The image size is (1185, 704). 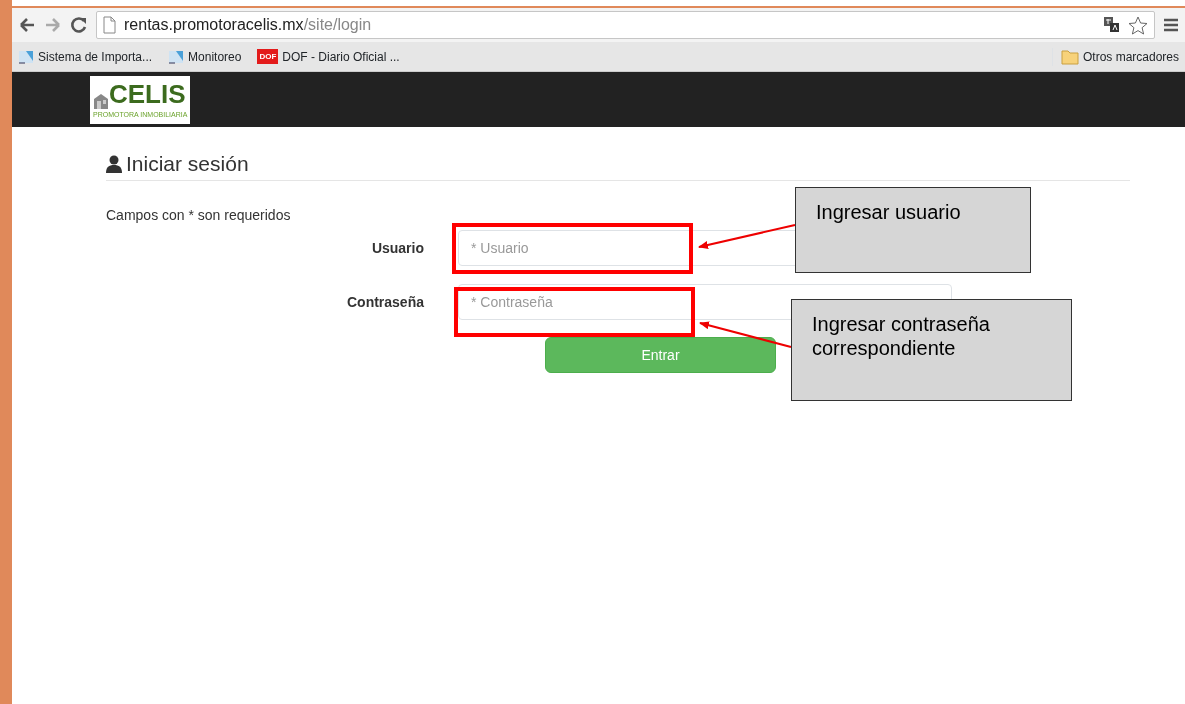 I want to click on url-text: rentas.promotoracelis.mx/site/login, so click(x=248, y=25).